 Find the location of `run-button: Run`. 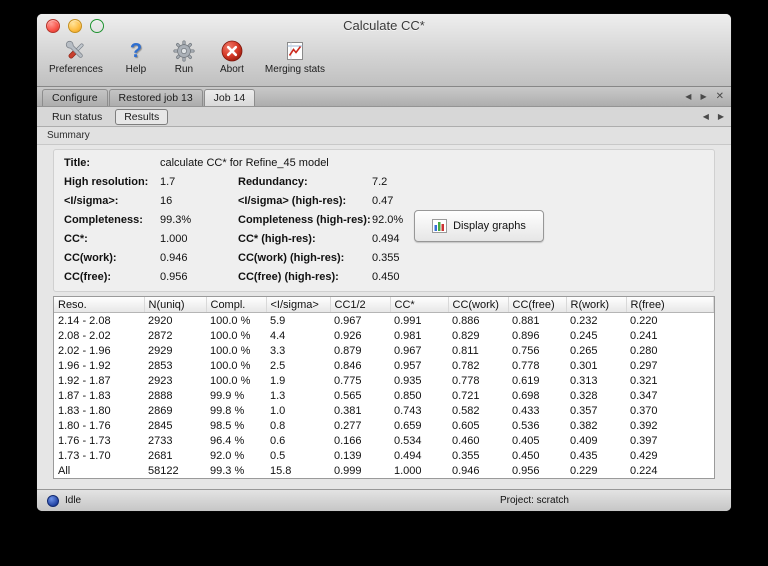

run-button: Run is located at coordinates (184, 56).